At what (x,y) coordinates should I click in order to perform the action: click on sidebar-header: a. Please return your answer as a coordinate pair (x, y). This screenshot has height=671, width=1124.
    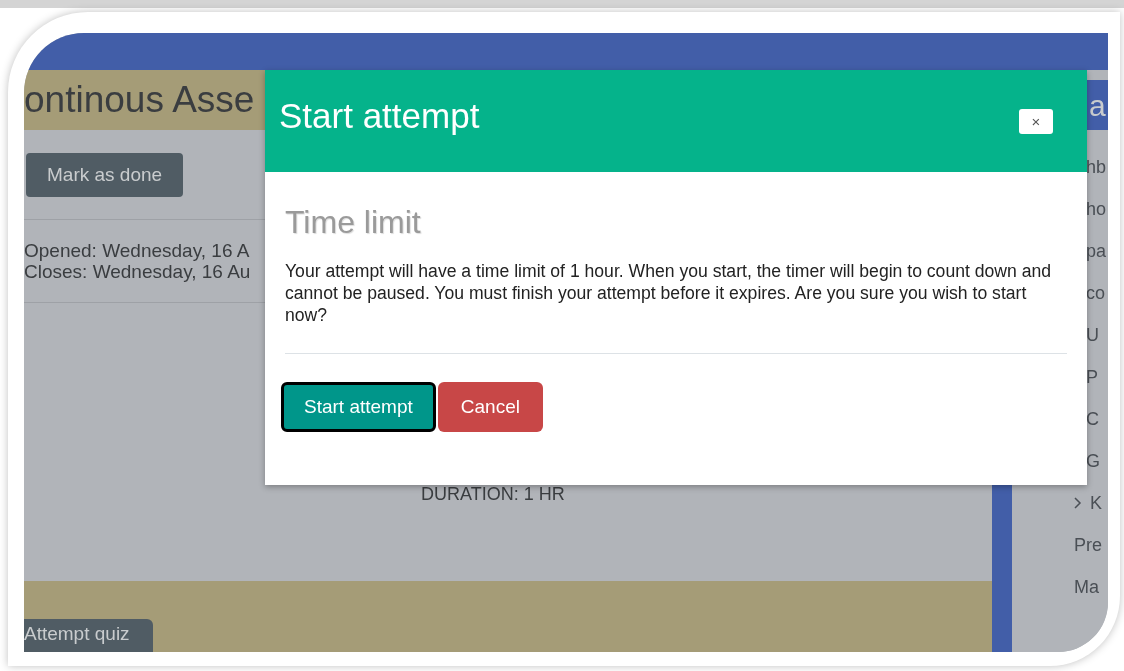
    Looking at the image, I should click on (1097, 105).